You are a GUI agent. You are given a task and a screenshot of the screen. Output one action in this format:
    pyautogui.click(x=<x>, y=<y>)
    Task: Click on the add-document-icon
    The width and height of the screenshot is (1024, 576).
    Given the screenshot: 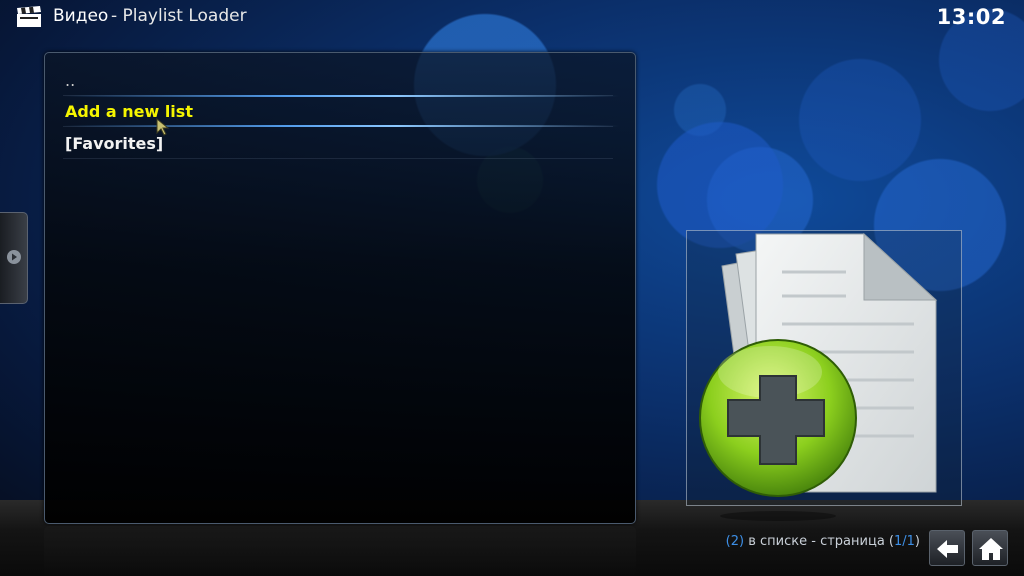 What is the action you would take?
    pyautogui.click(x=818, y=376)
    